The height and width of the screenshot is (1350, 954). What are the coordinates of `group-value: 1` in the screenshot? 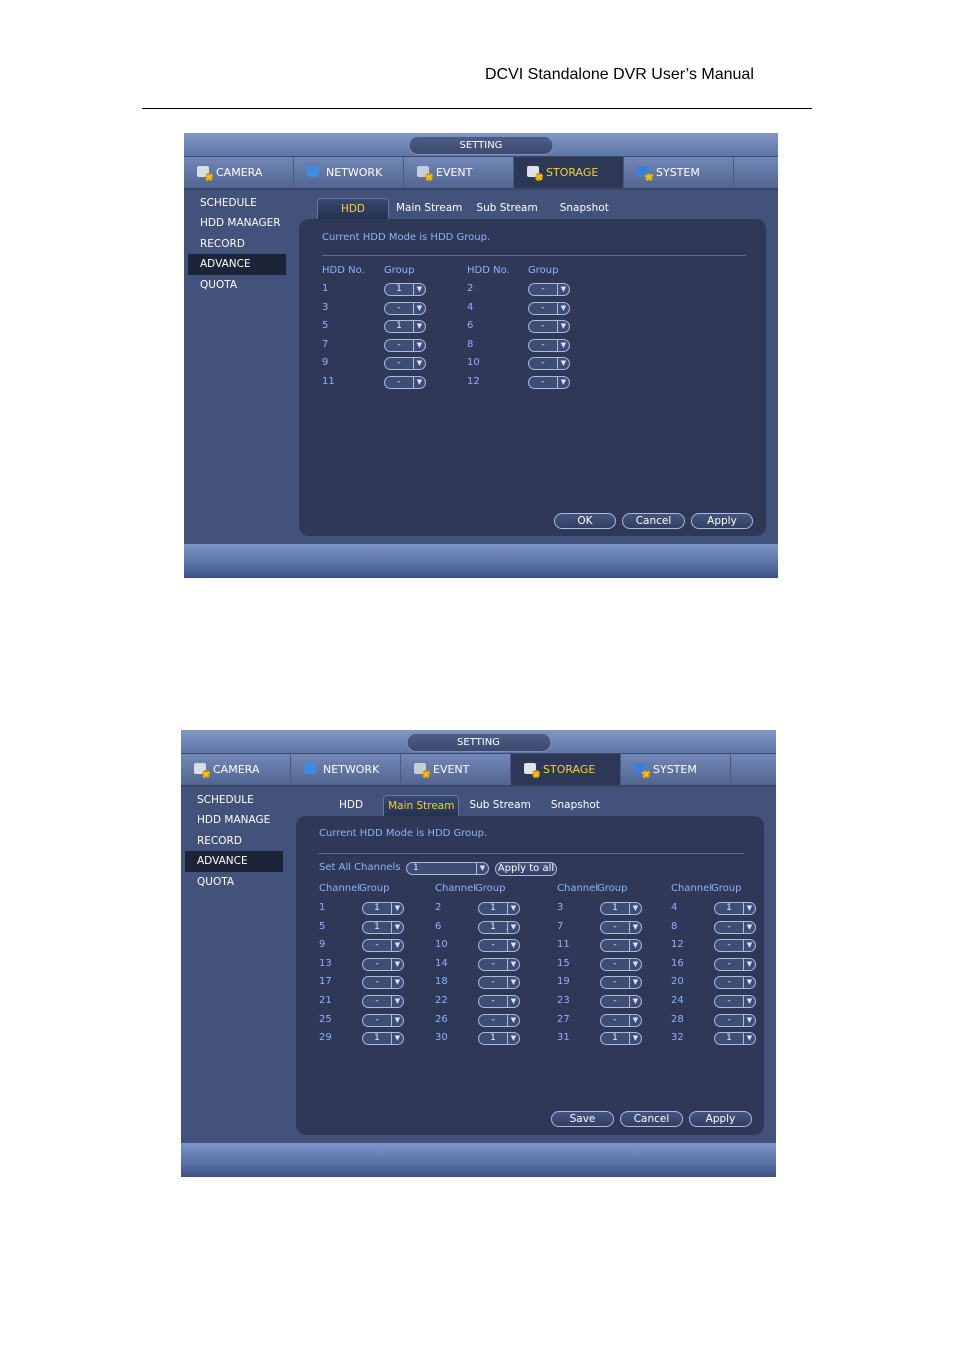 It's located at (399, 289).